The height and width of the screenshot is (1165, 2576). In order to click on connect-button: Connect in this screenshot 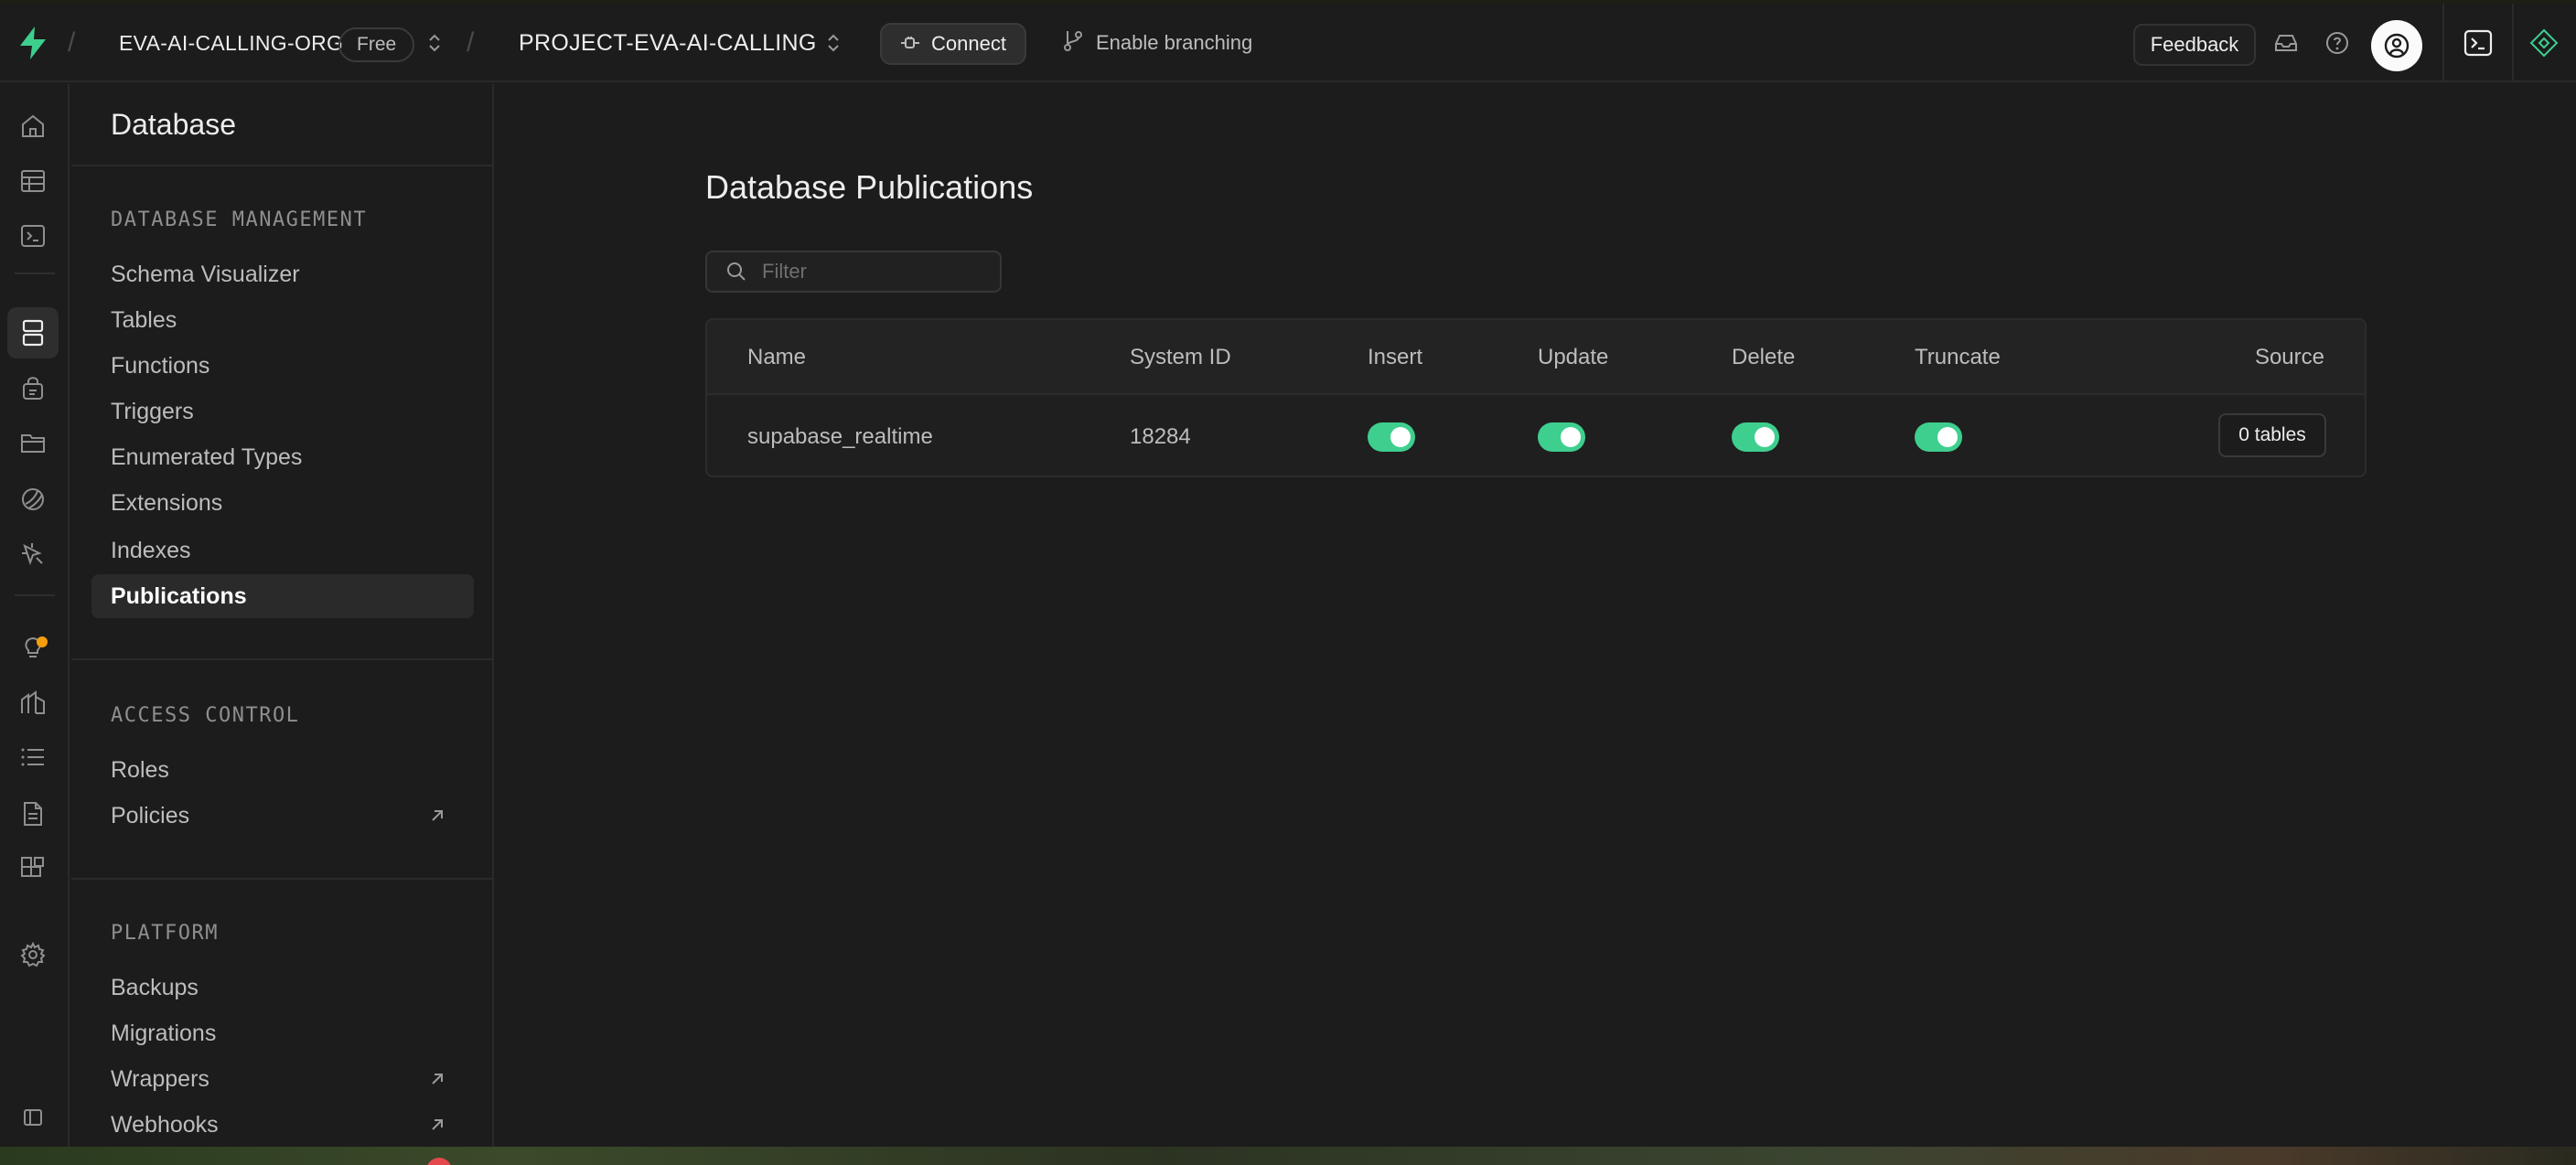, I will do `click(953, 44)`.